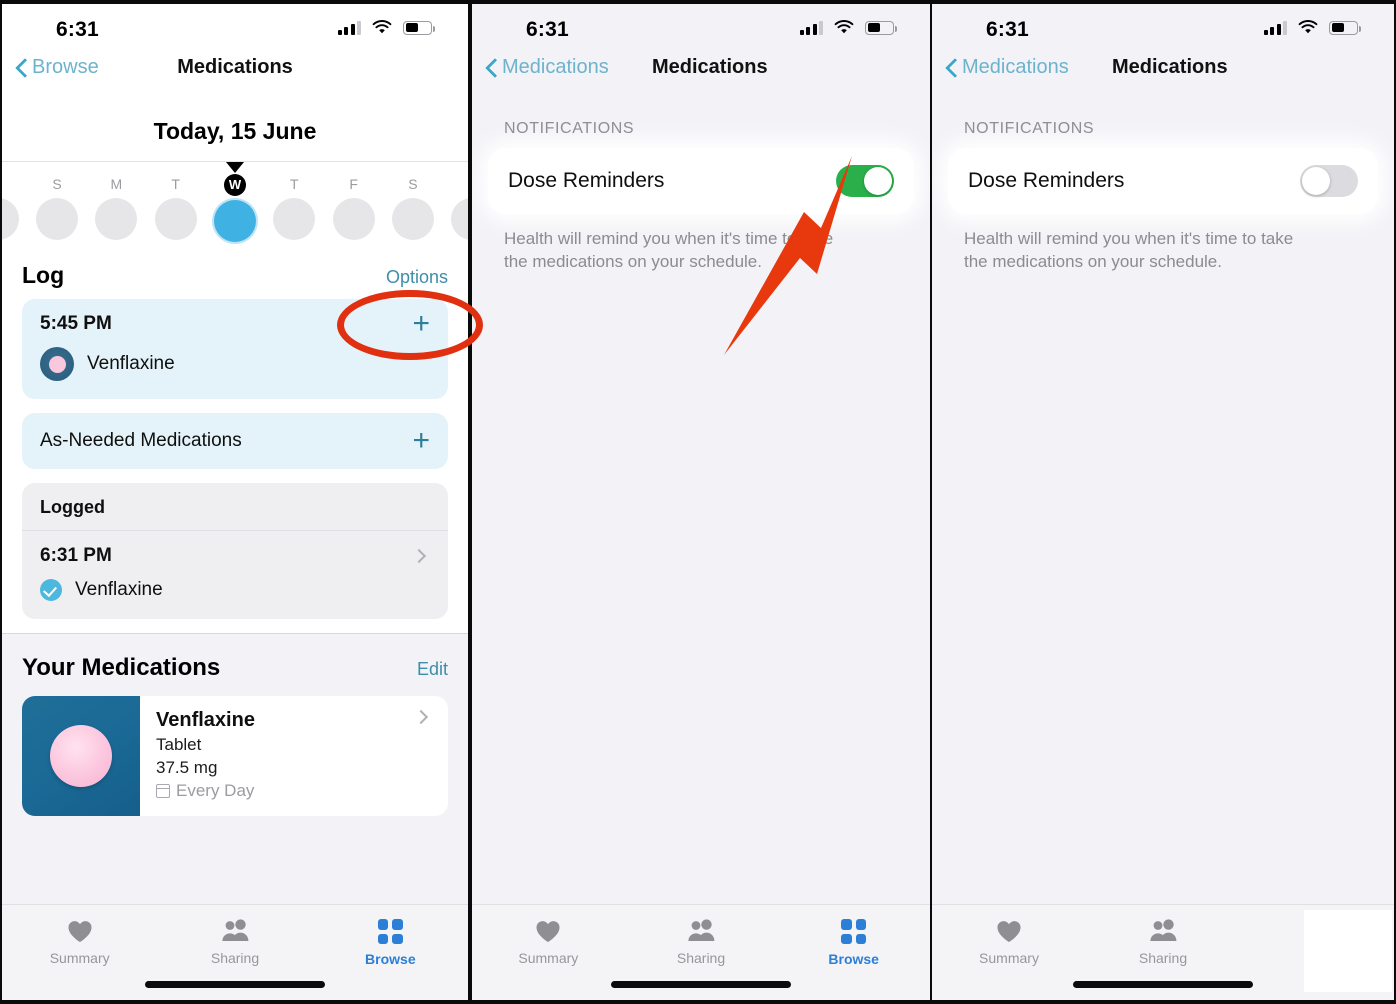 This screenshot has width=1396, height=1004. I want to click on week-day-today: W, so click(234, 208).